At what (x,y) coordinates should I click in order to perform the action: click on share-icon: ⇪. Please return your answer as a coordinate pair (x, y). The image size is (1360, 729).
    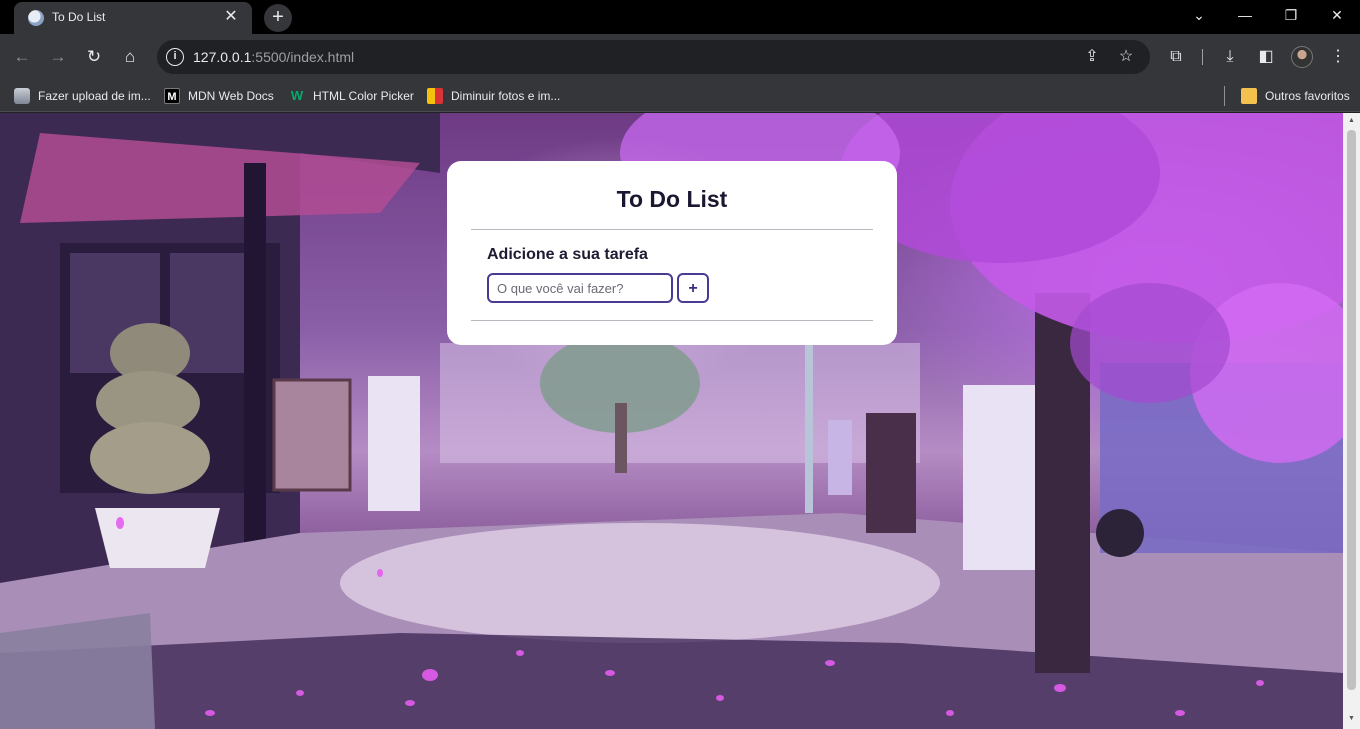
    Looking at the image, I should click on (1092, 57).